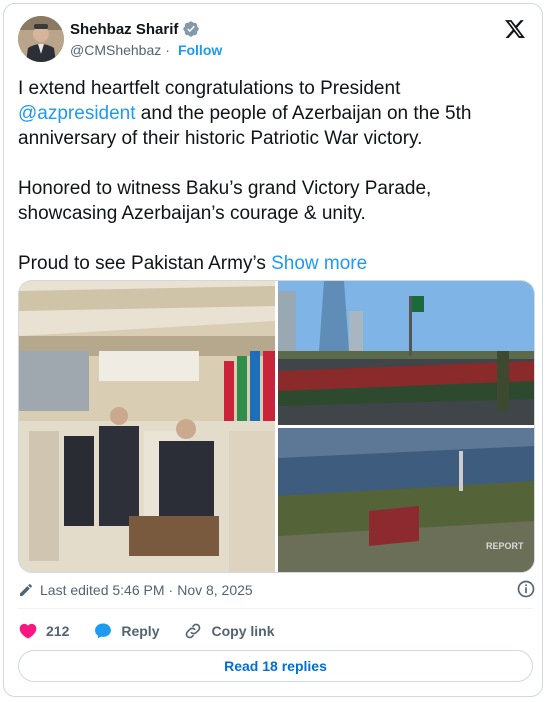 The height and width of the screenshot is (702, 548). I want to click on reply-label: Reply, so click(140, 631).